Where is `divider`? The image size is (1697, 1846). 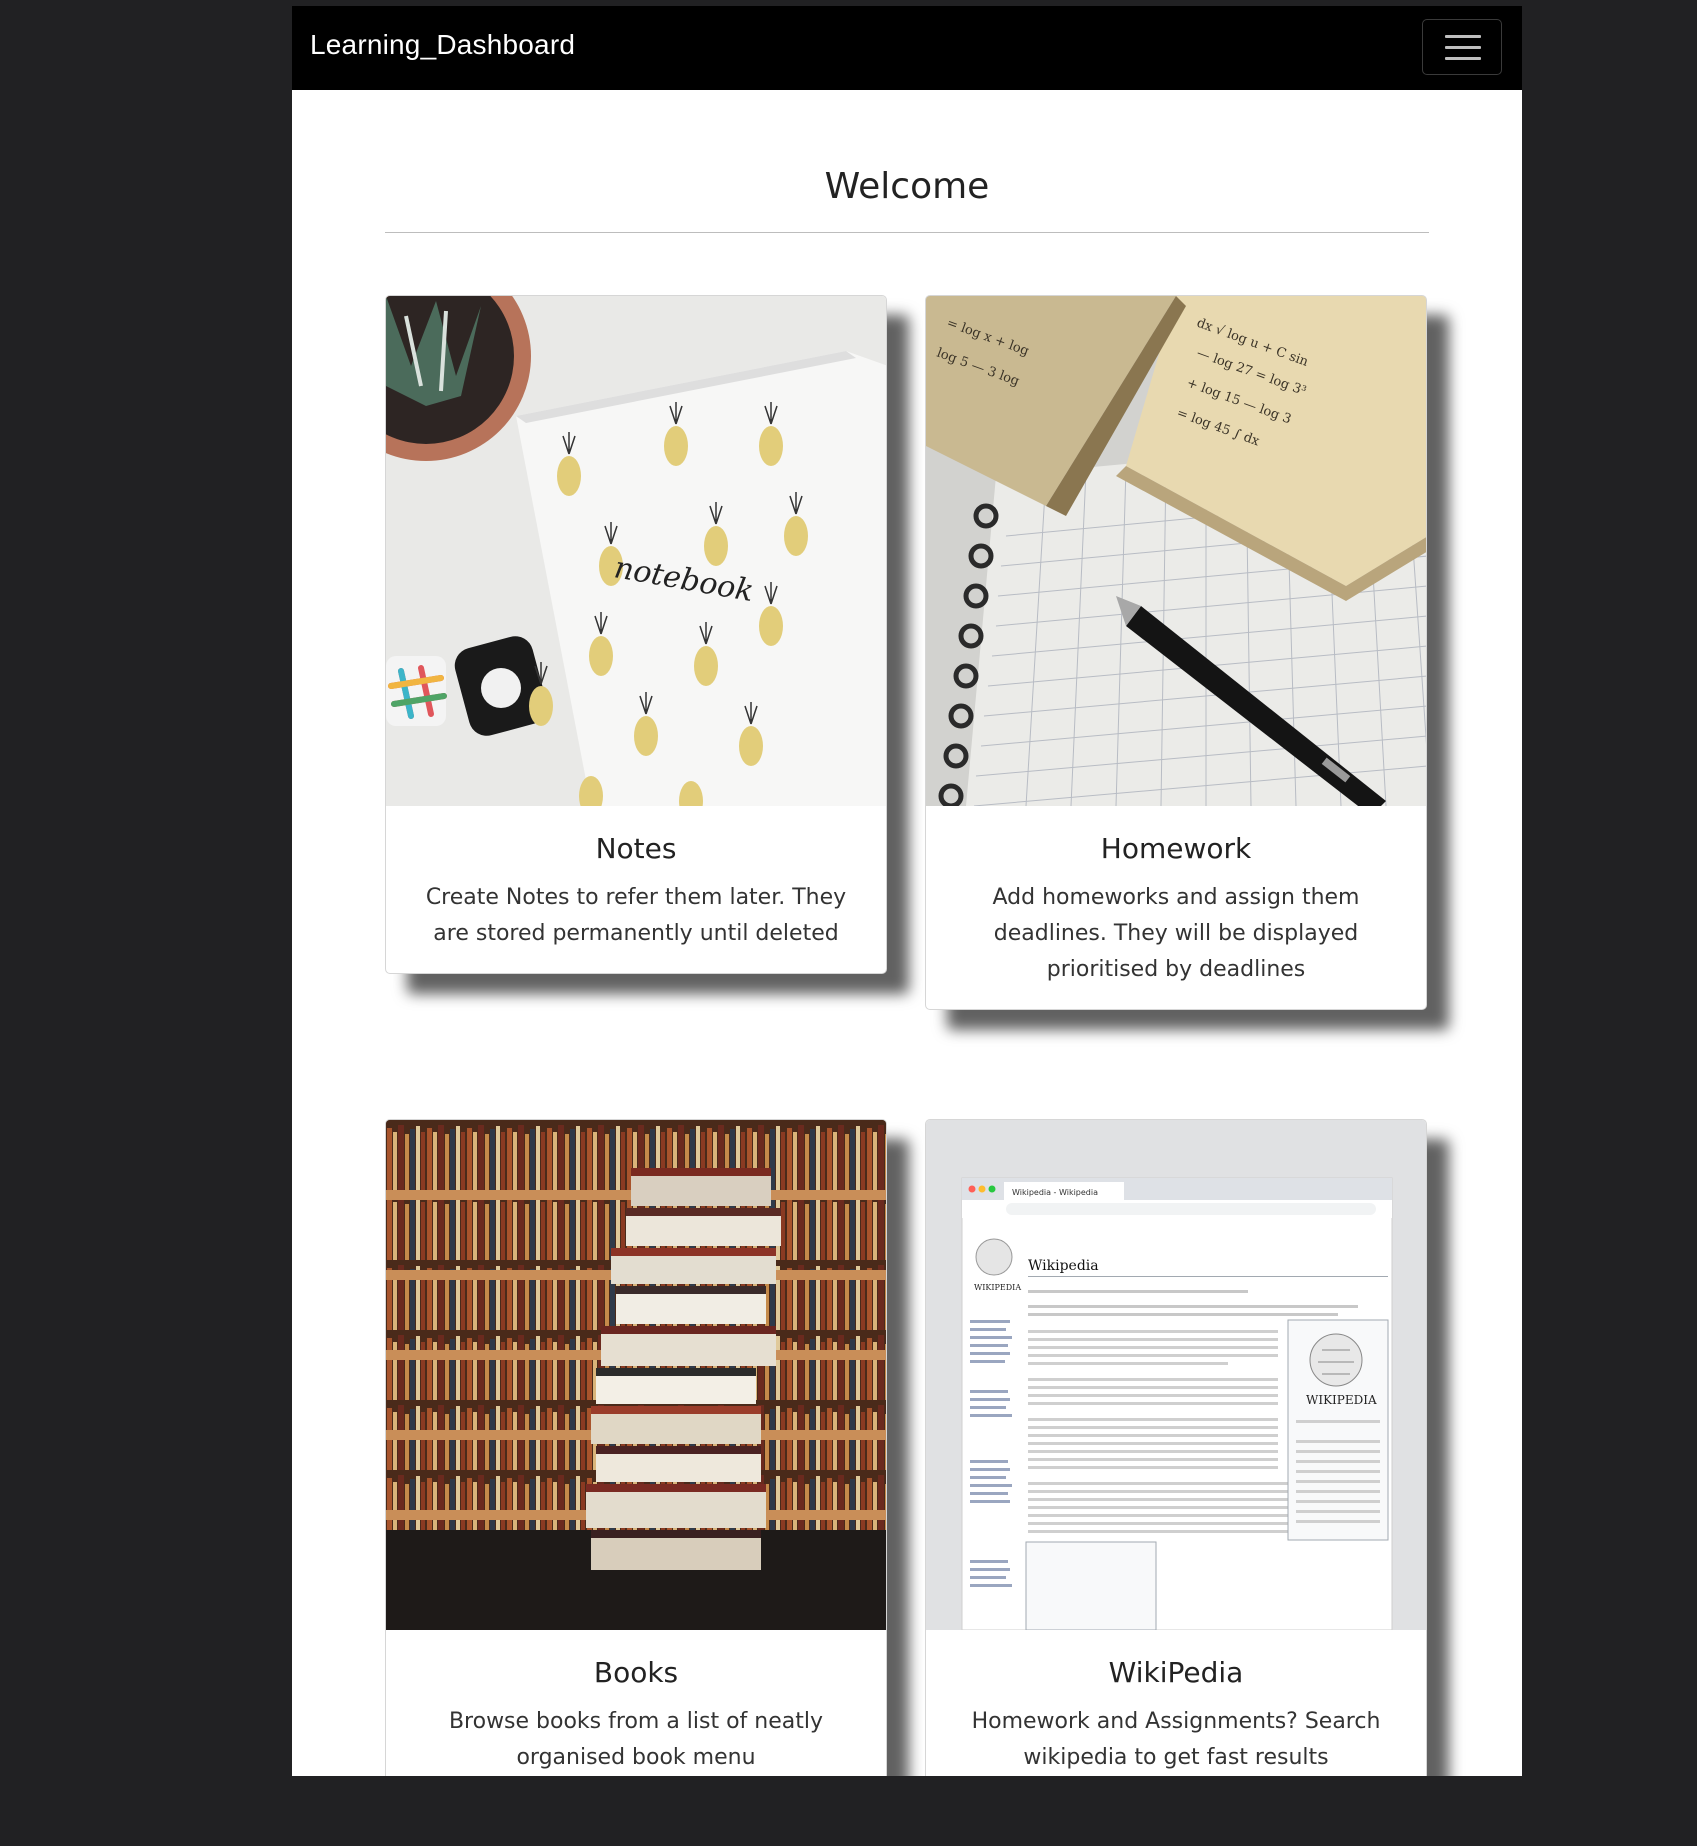 divider is located at coordinates (907, 232).